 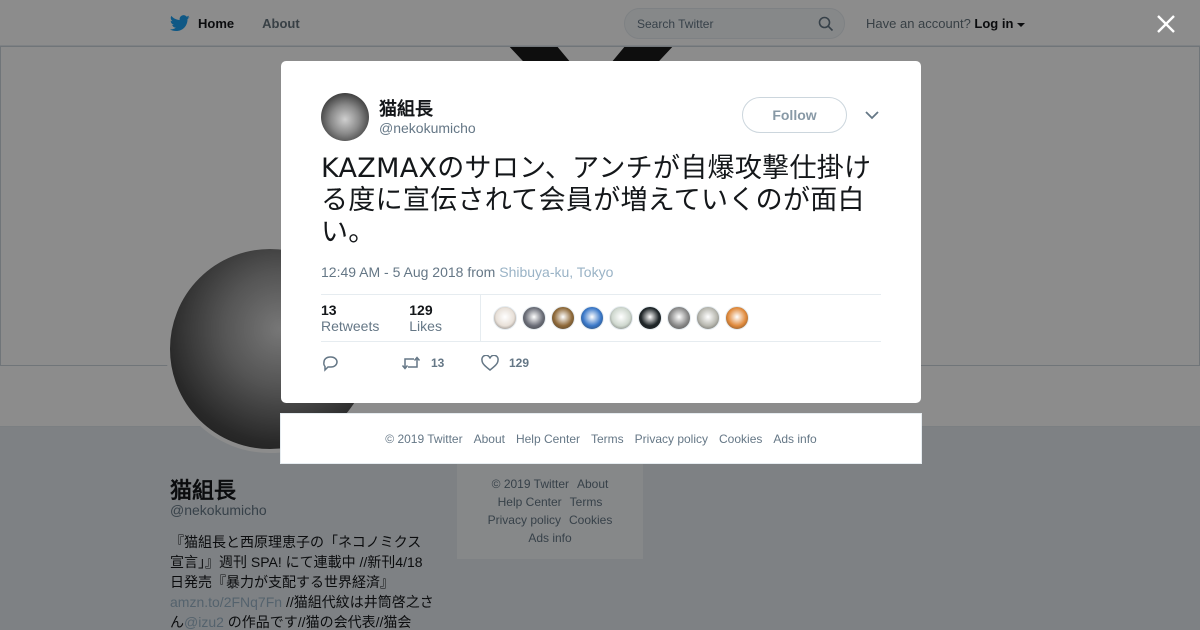 I want to click on tweet-stats: 13 Retweets 129 Likes, so click(x=601, y=318).